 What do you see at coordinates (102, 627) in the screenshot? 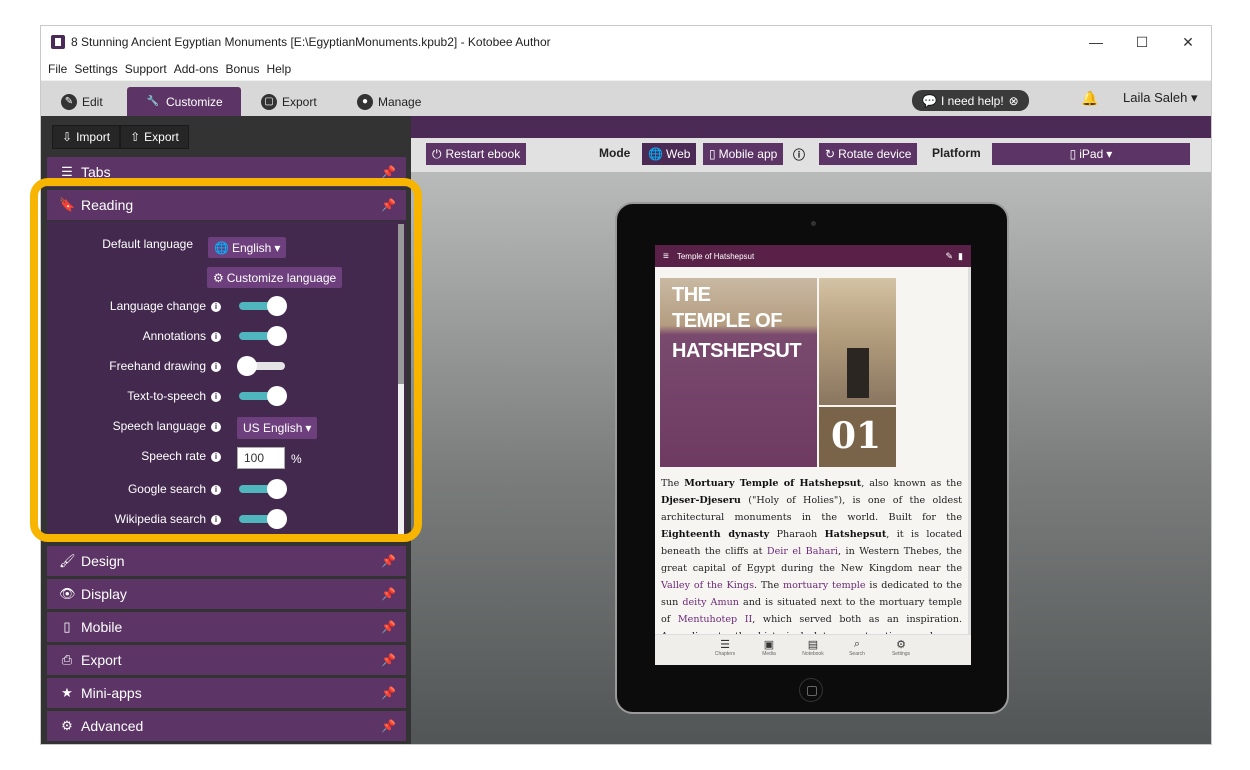
I see `panel-mobile-label: Mobile` at bounding box center [102, 627].